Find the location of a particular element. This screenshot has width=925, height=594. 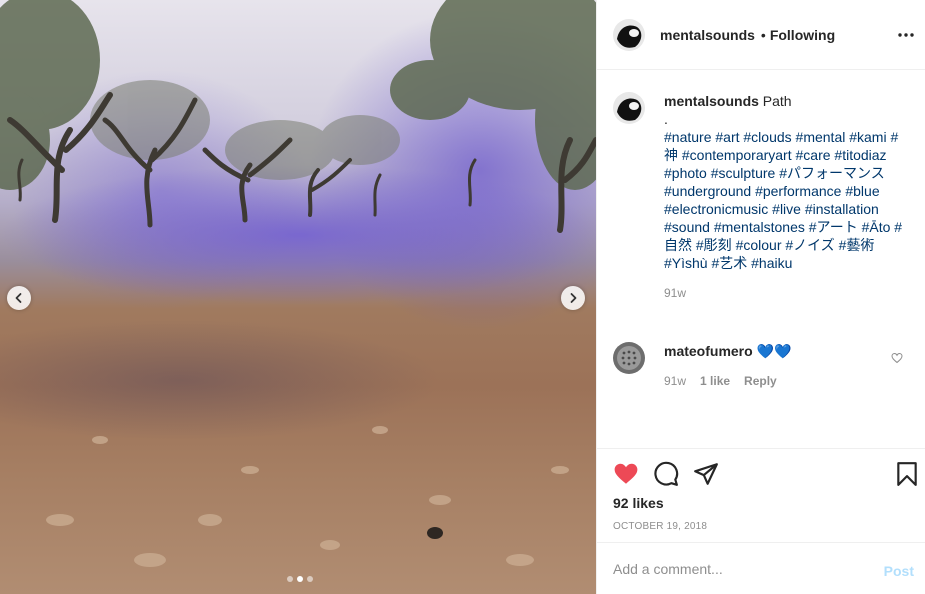

comment-icon is located at coordinates (666, 474).